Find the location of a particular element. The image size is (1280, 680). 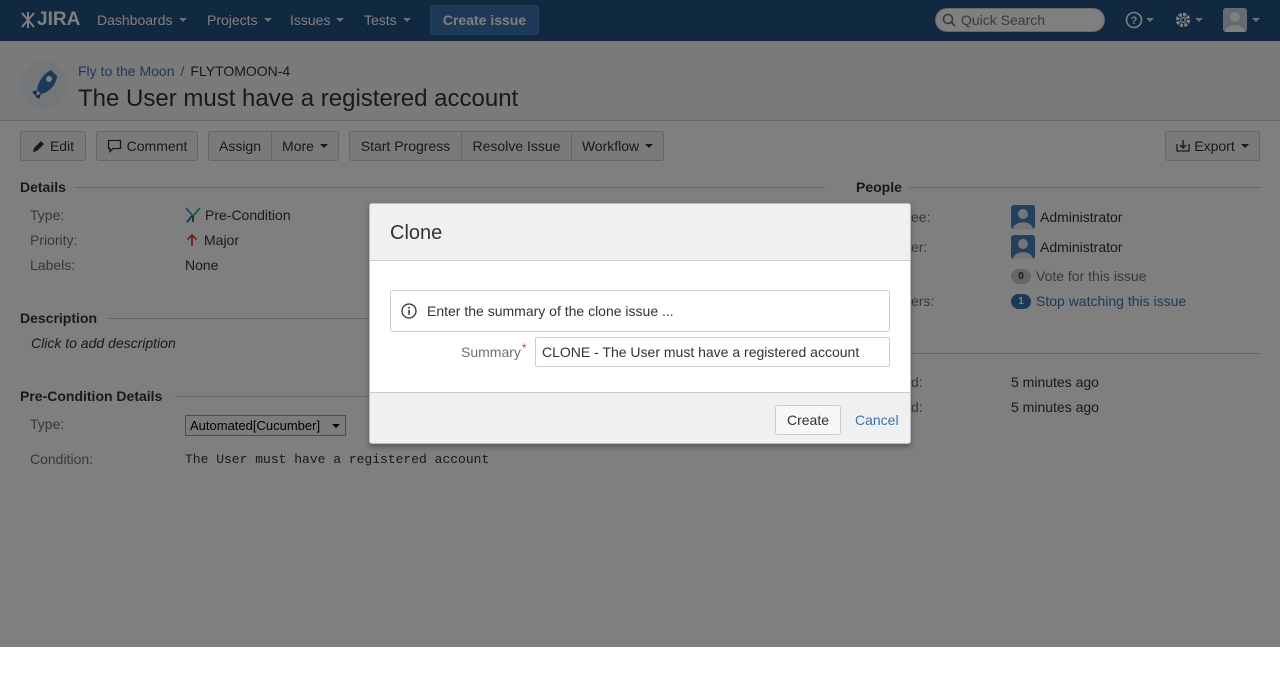

dialog-header: Clone is located at coordinates (640, 232).